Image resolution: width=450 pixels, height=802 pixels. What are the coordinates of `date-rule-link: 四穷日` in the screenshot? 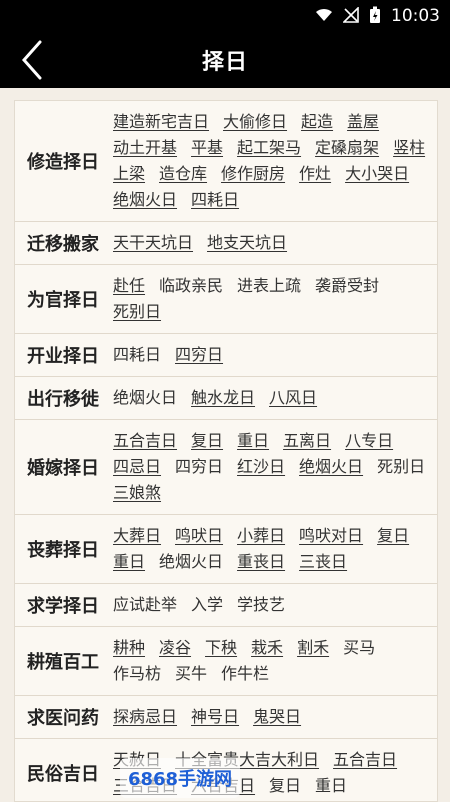 It's located at (199, 355).